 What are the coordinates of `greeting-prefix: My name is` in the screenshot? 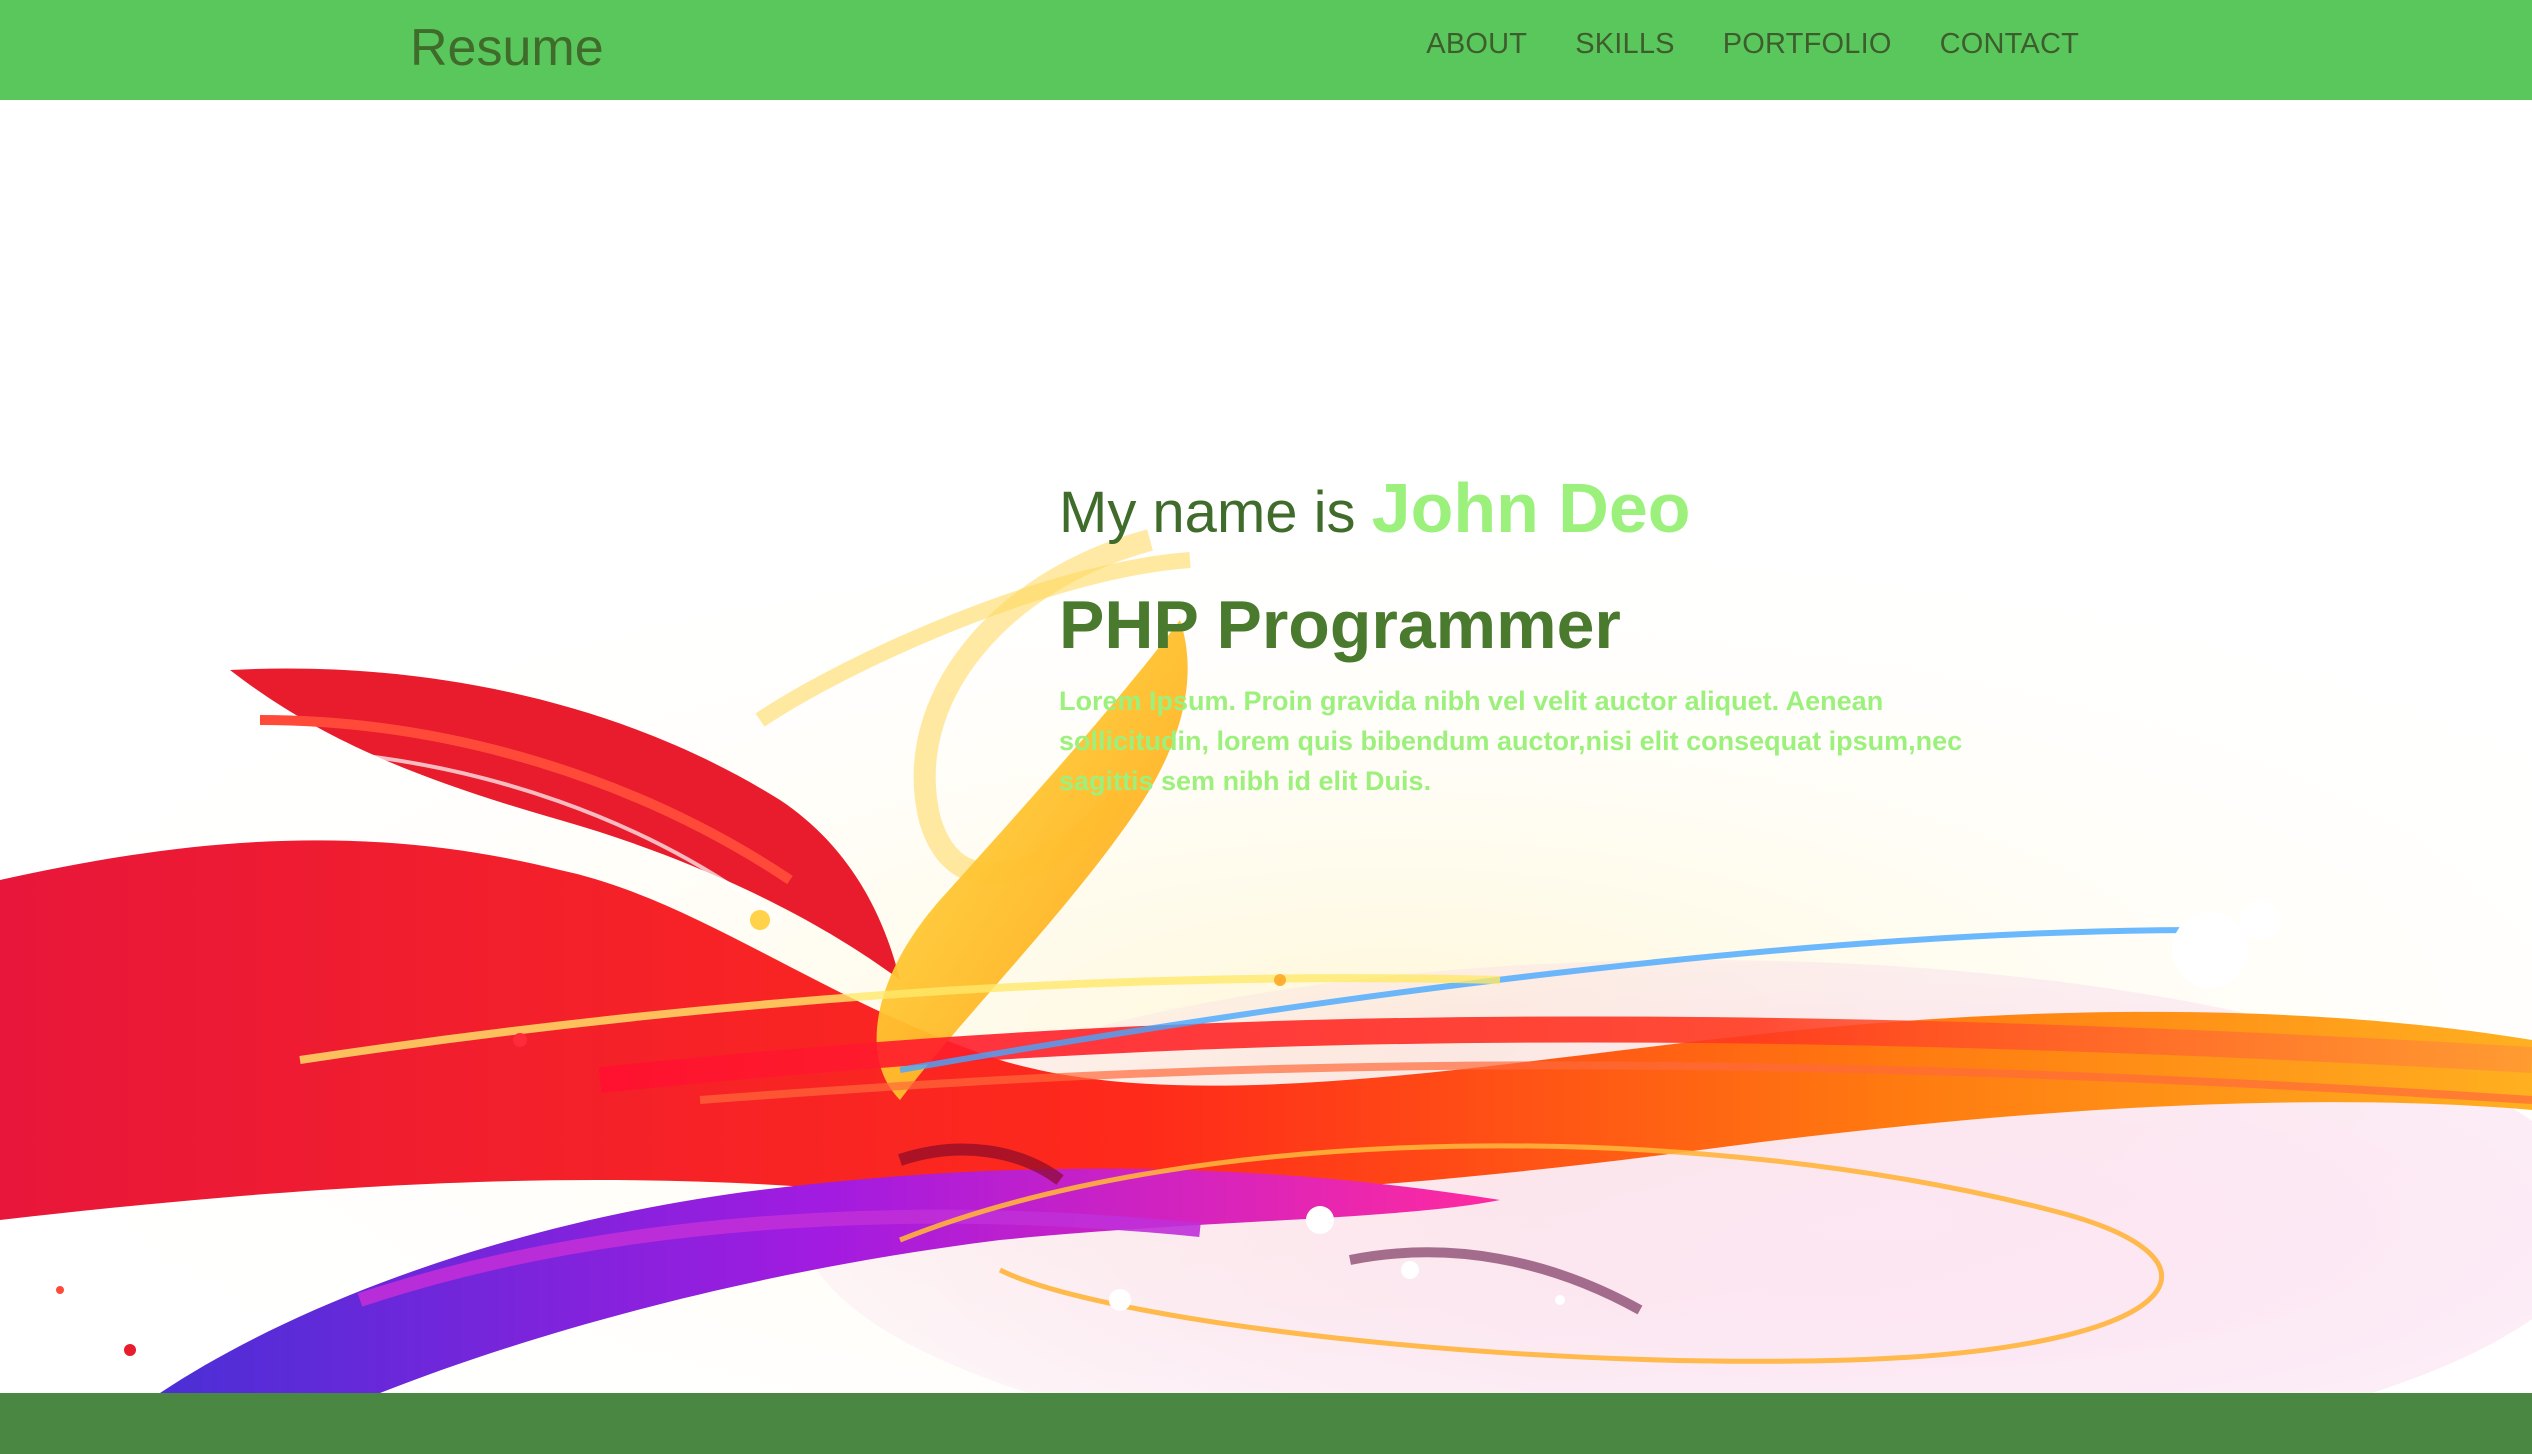 It's located at (1207, 512).